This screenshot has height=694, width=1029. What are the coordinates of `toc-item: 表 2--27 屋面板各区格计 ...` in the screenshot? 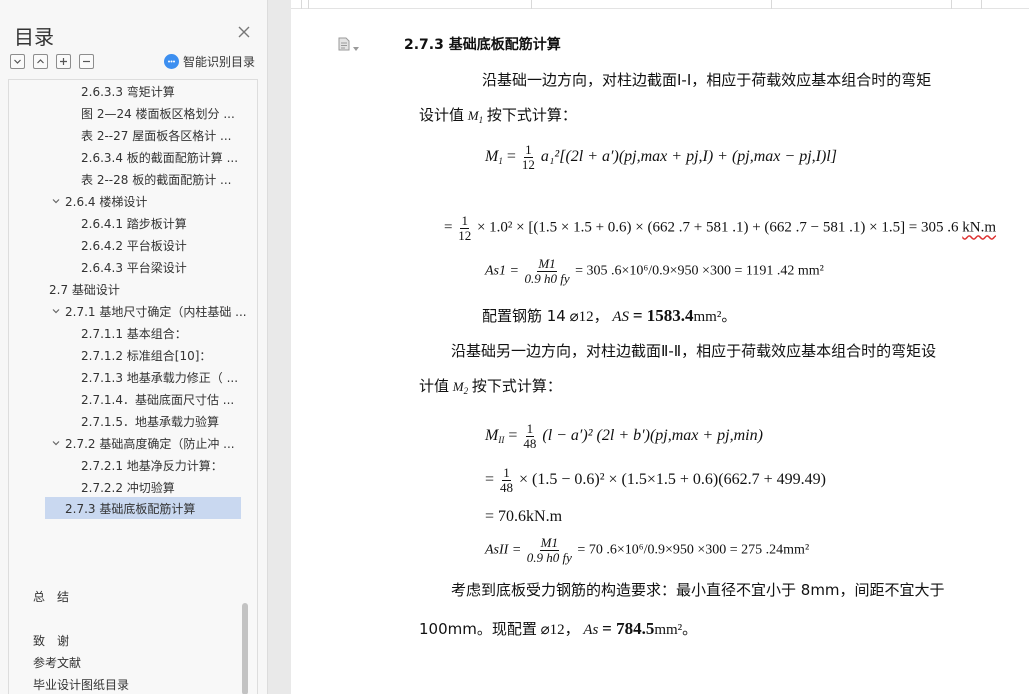 It's located at (156, 135).